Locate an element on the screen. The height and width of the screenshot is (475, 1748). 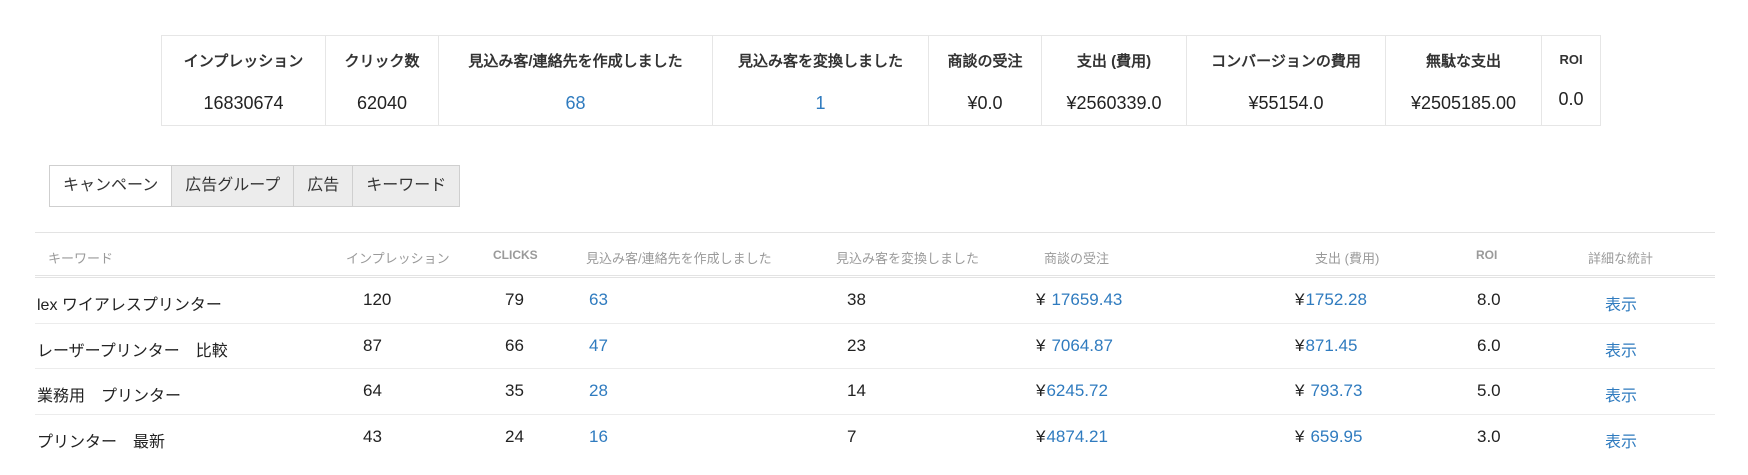
deals-won-cell: ¥6245.72 is located at coordinates (1072, 391).